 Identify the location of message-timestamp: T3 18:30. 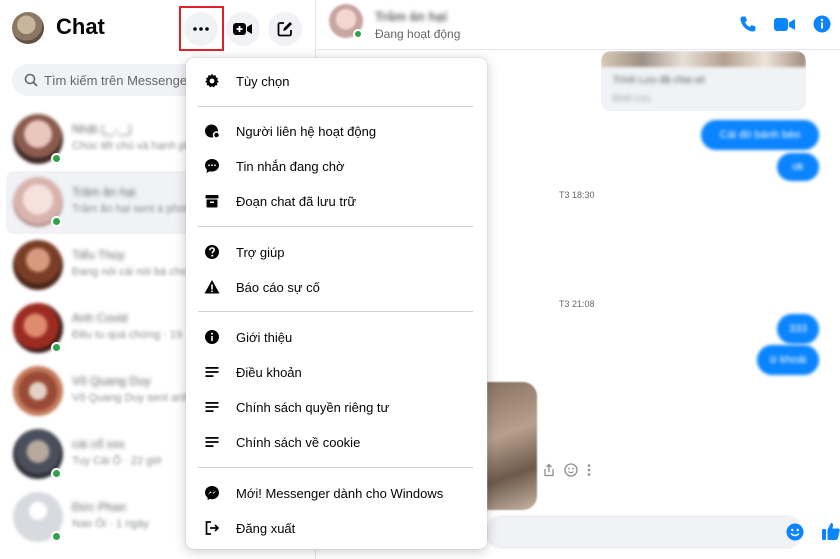
(577, 195).